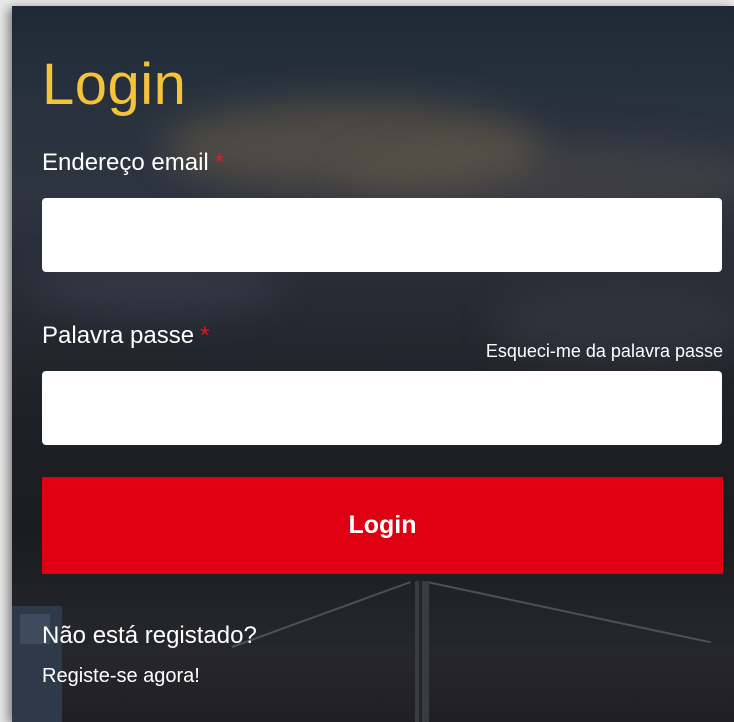 This screenshot has width=734, height=722. I want to click on not-registered-text: Não está registado?, so click(149, 635).